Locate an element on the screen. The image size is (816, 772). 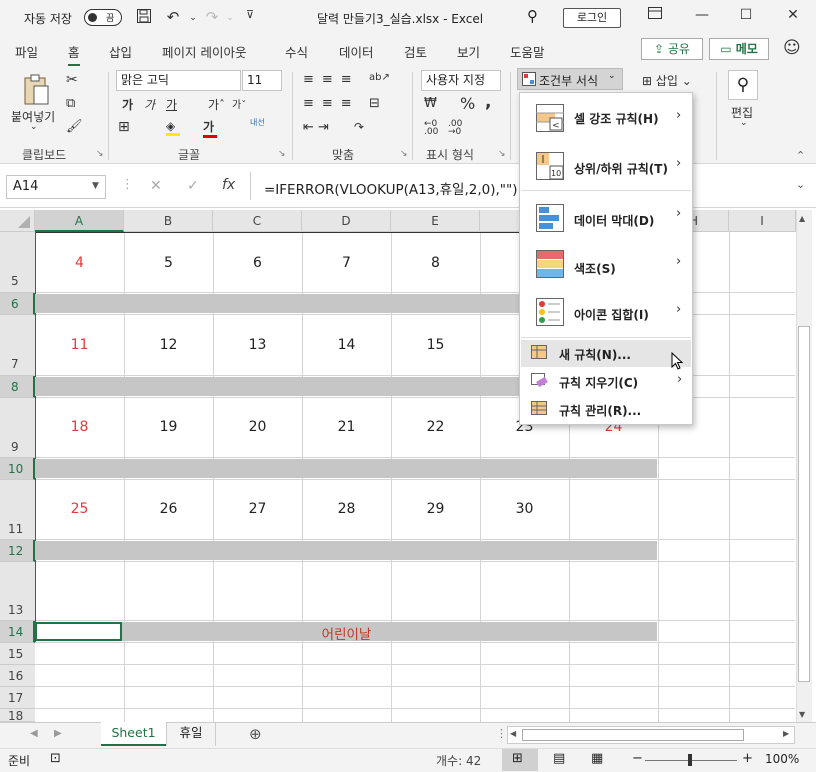
prev-sheet-icon: ◀ is located at coordinates (34, 733).